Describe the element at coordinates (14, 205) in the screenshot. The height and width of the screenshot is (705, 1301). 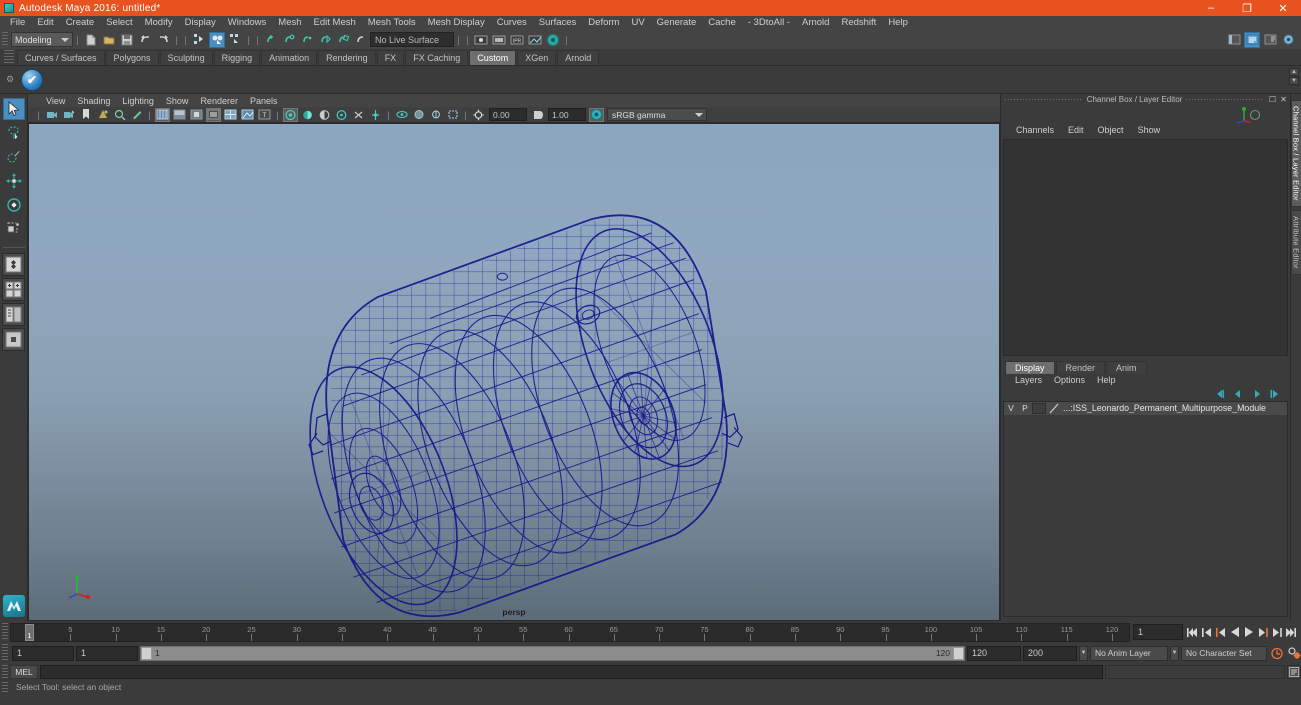
I see `rotate-tool` at that location.